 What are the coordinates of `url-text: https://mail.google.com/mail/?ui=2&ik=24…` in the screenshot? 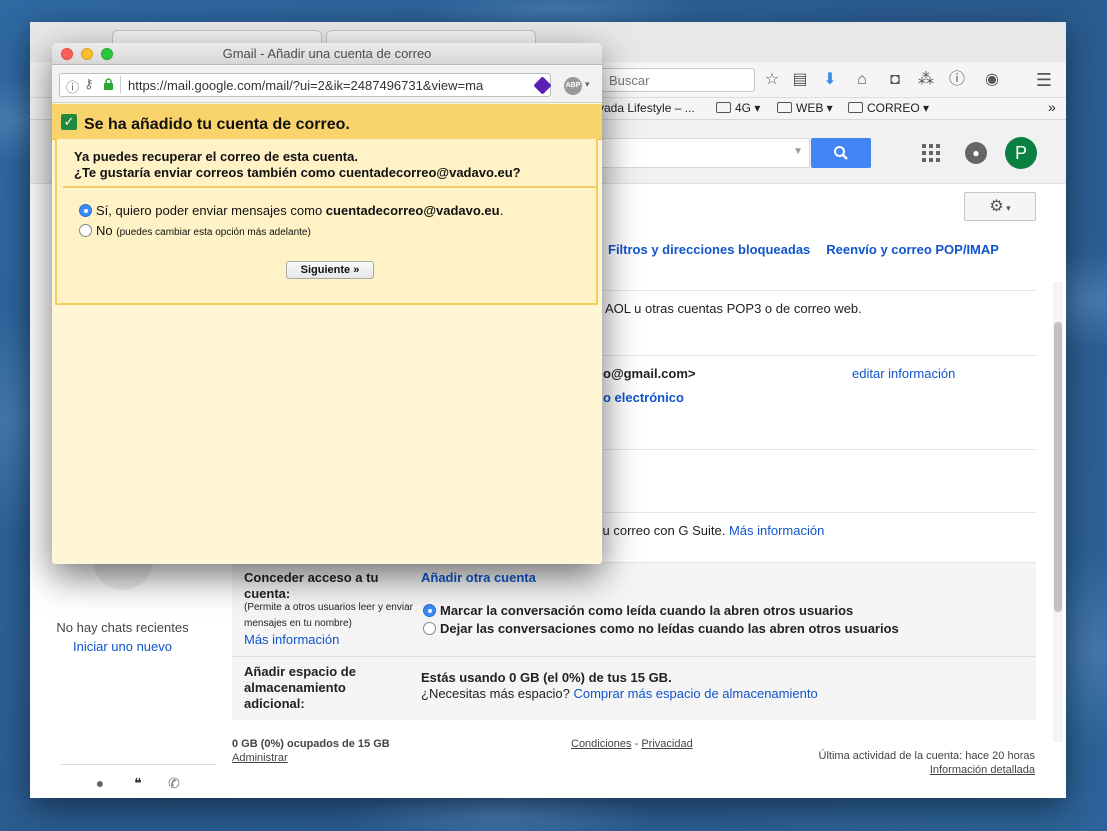 It's located at (306, 85).